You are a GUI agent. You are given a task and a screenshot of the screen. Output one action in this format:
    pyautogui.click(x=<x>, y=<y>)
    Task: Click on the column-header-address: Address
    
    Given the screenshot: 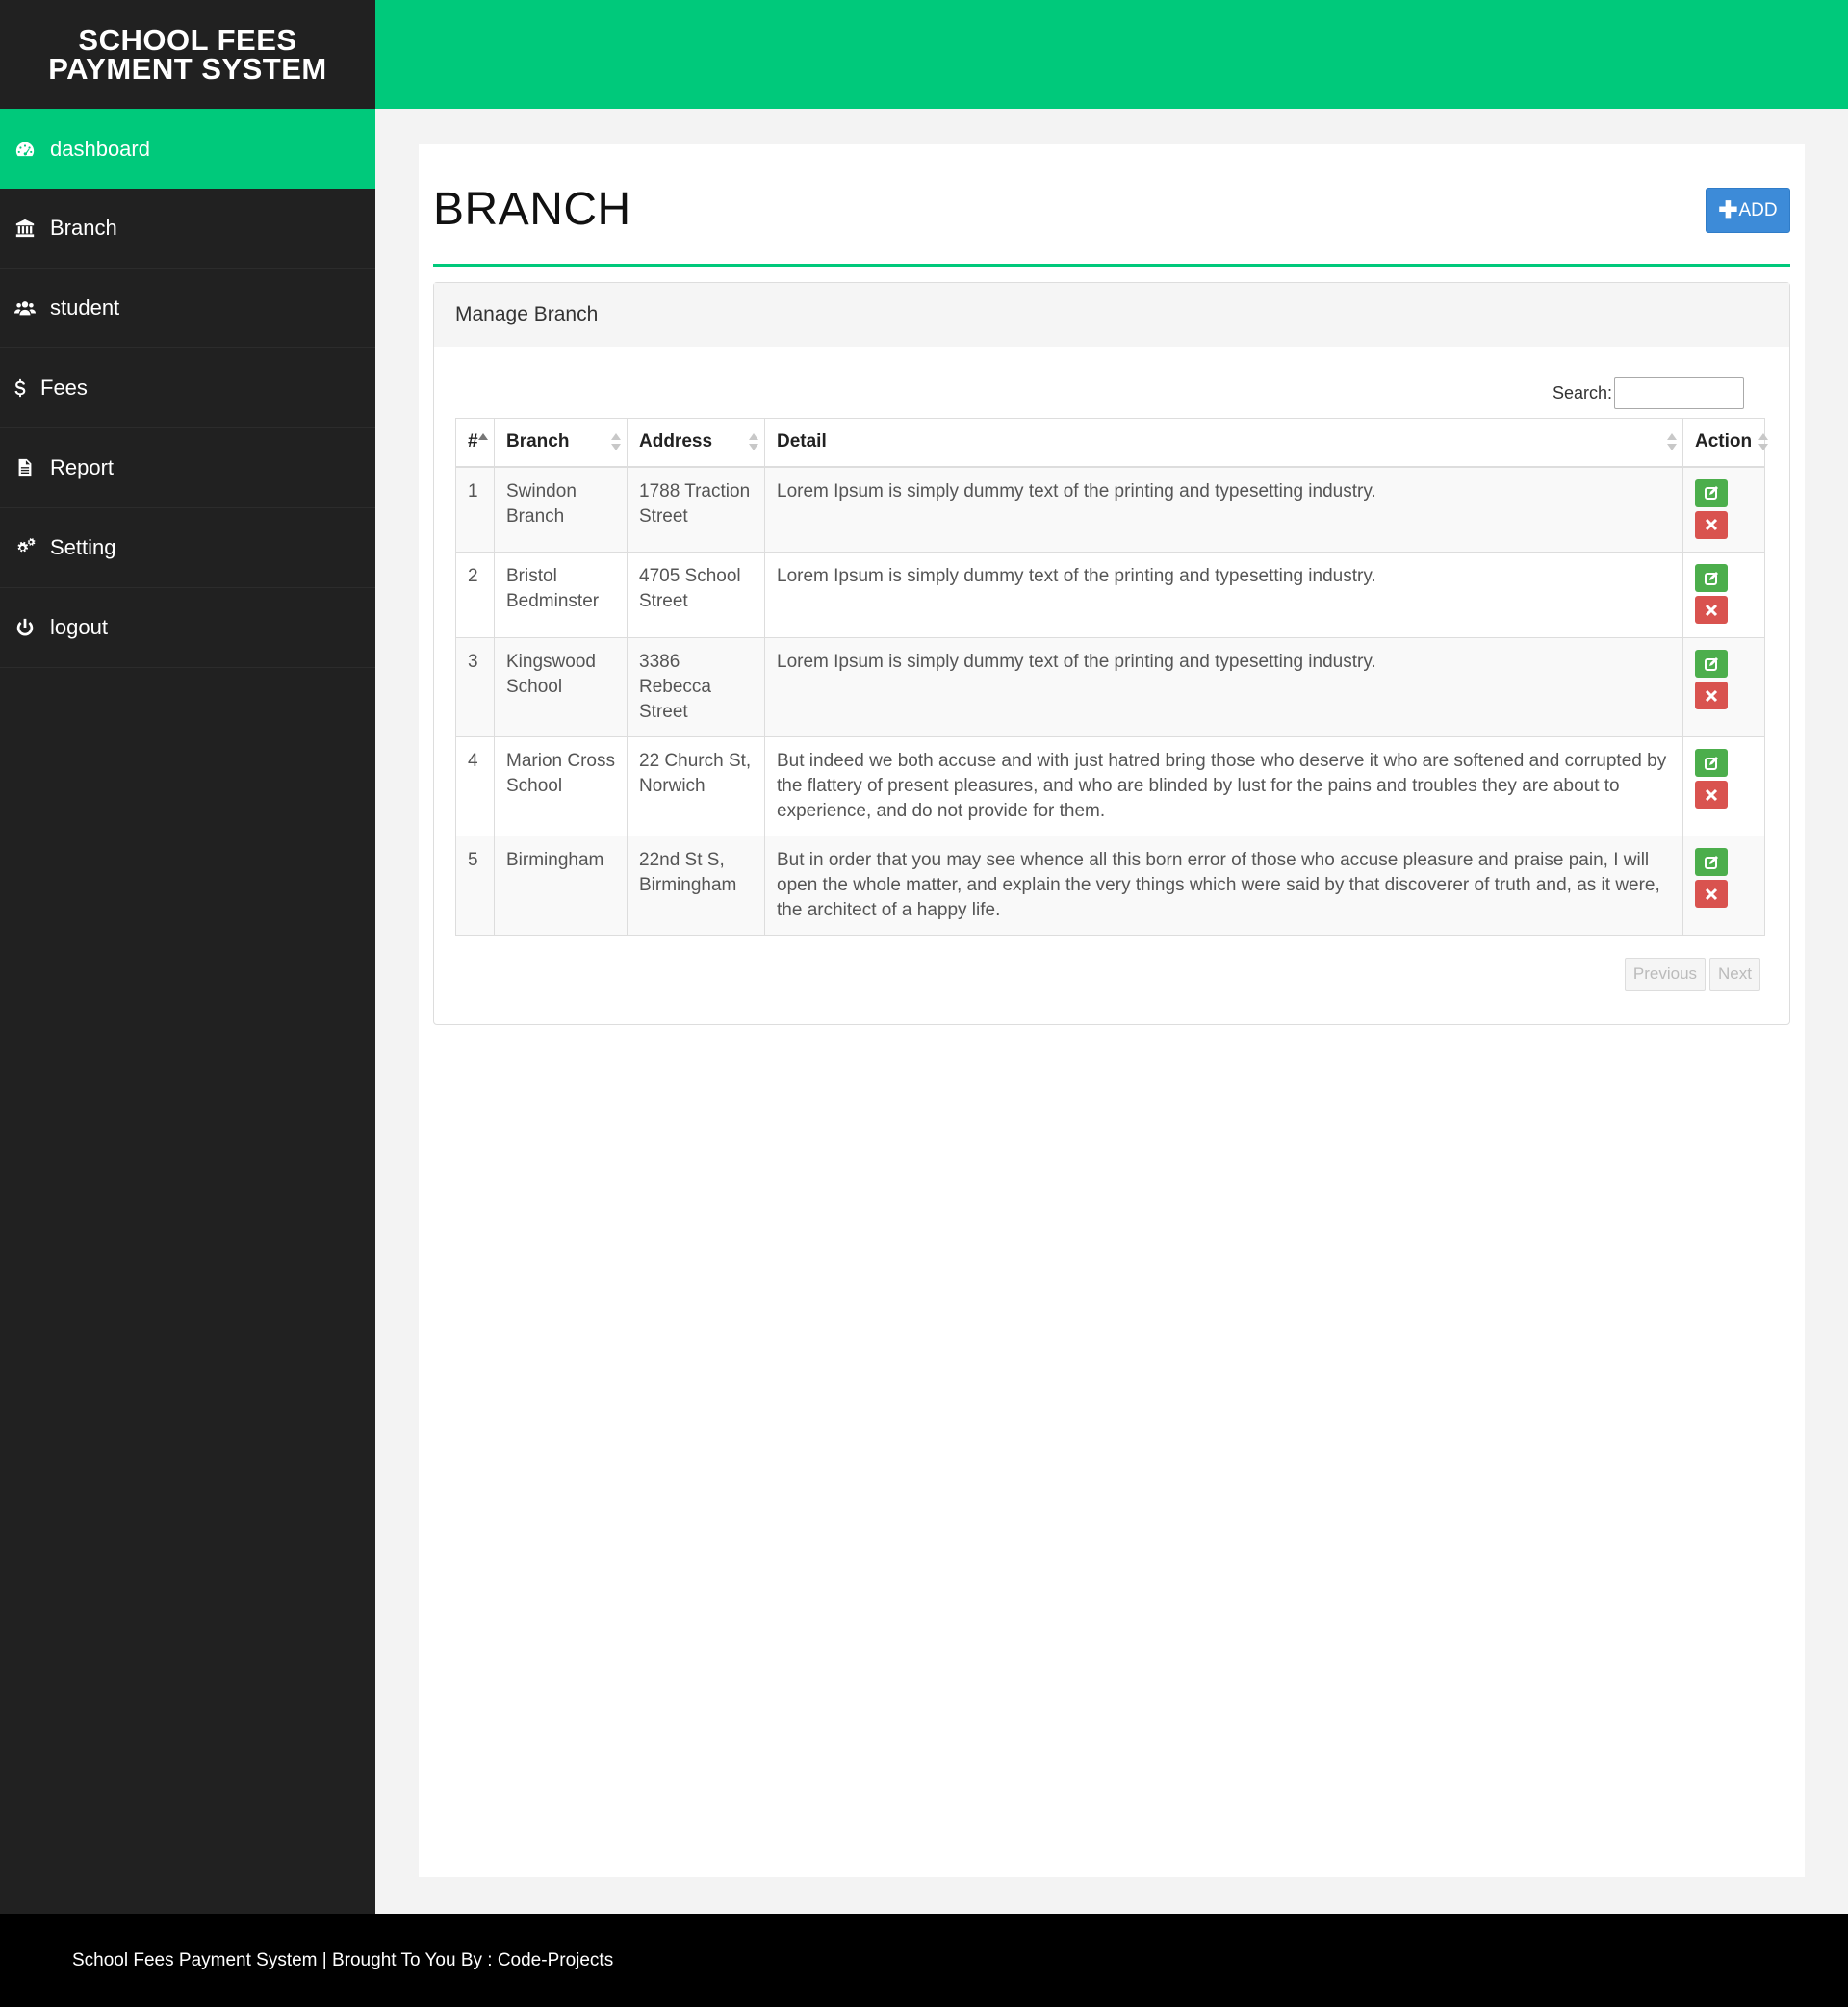 What is the action you would take?
    pyautogui.click(x=696, y=443)
    